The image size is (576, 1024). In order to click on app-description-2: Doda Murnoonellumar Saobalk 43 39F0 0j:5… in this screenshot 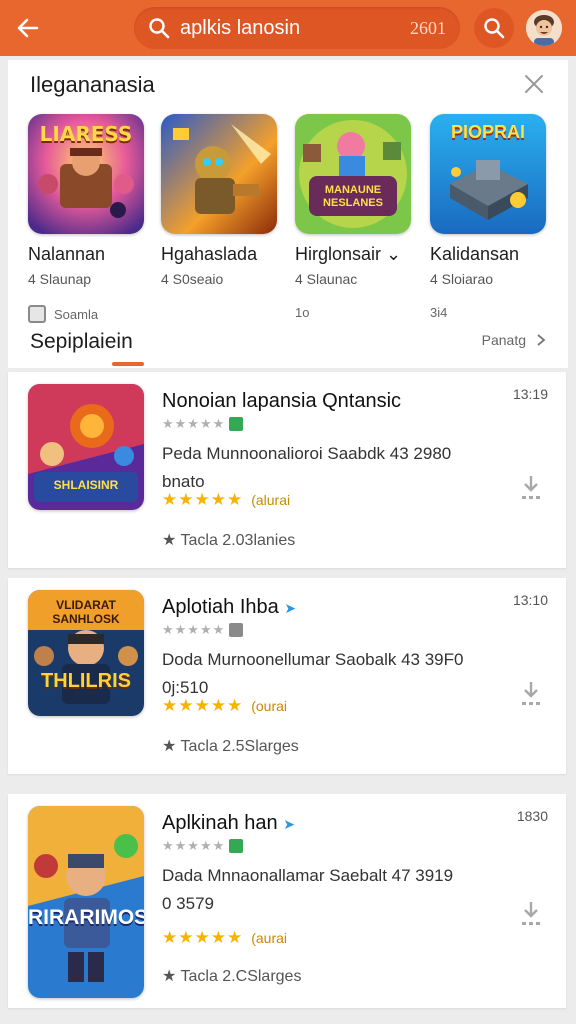, I will do `click(327, 674)`.